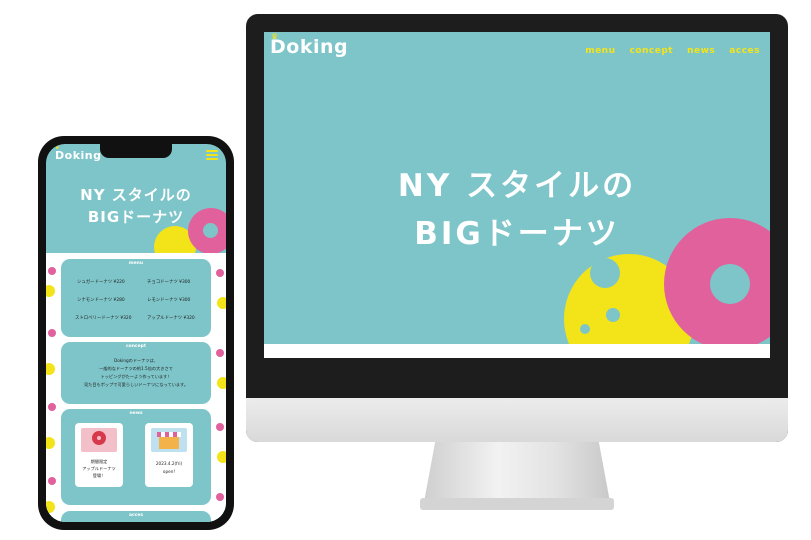 The height and width of the screenshot is (540, 811). I want to click on news-text-line: アップルドーナツ, so click(99, 468).